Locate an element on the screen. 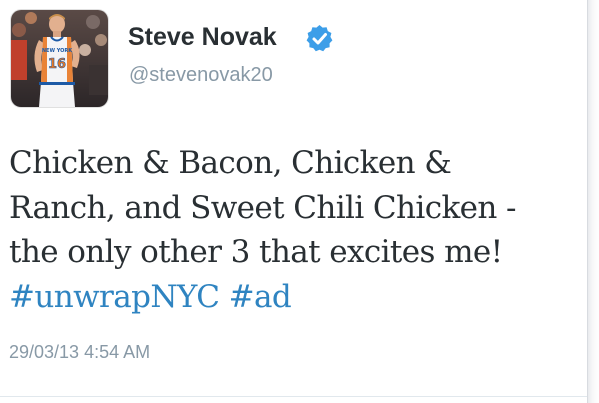  tweet-line: Ranch, and Sweet Chili Chicken - is located at coordinates (263, 207).